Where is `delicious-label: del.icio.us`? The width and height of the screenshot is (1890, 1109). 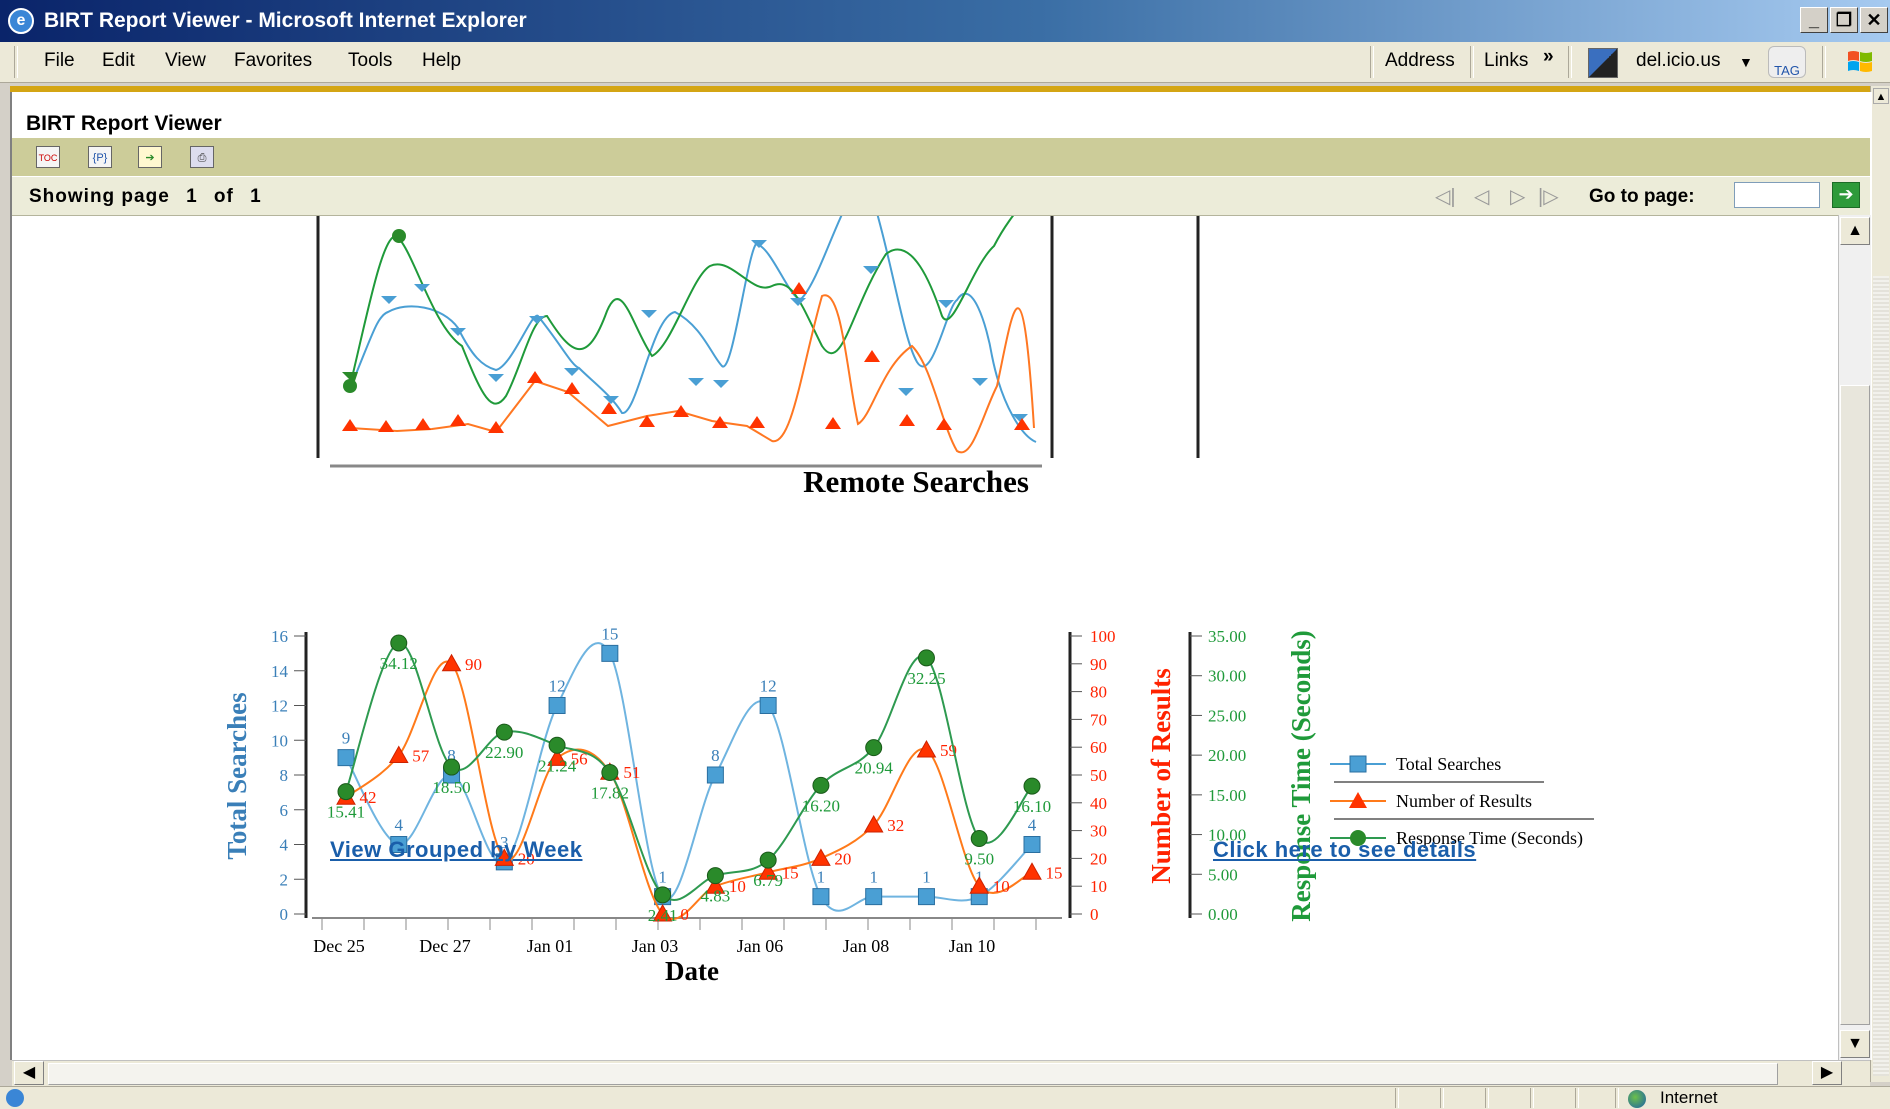 delicious-label: del.icio.us is located at coordinates (1678, 61).